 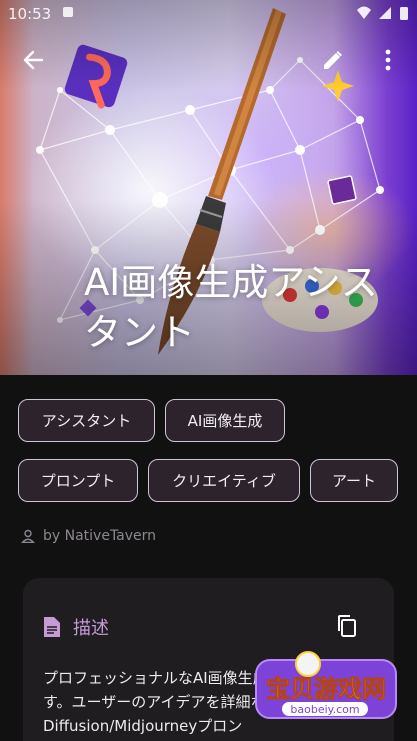 I want to click on person-icon, so click(x=28, y=536).